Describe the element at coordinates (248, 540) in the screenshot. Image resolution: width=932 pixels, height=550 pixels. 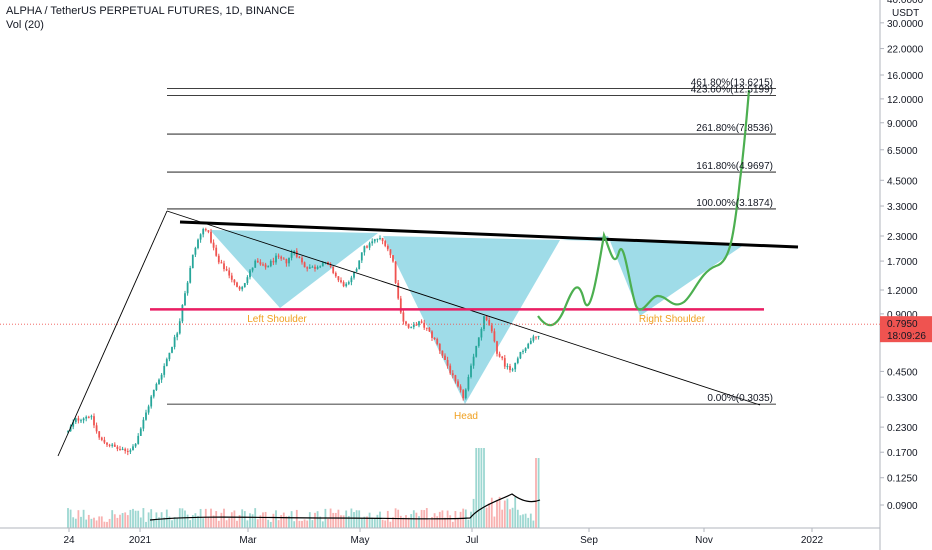
I see `time-tick-label: Mar` at that location.